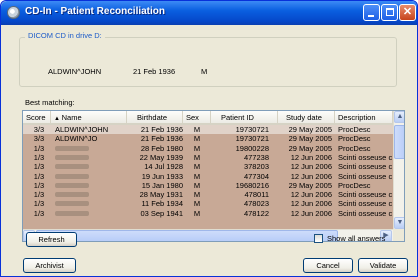 This screenshot has height=277, width=418. I want to click on cell-birthdate: 19 Jun 1933, so click(162, 176).